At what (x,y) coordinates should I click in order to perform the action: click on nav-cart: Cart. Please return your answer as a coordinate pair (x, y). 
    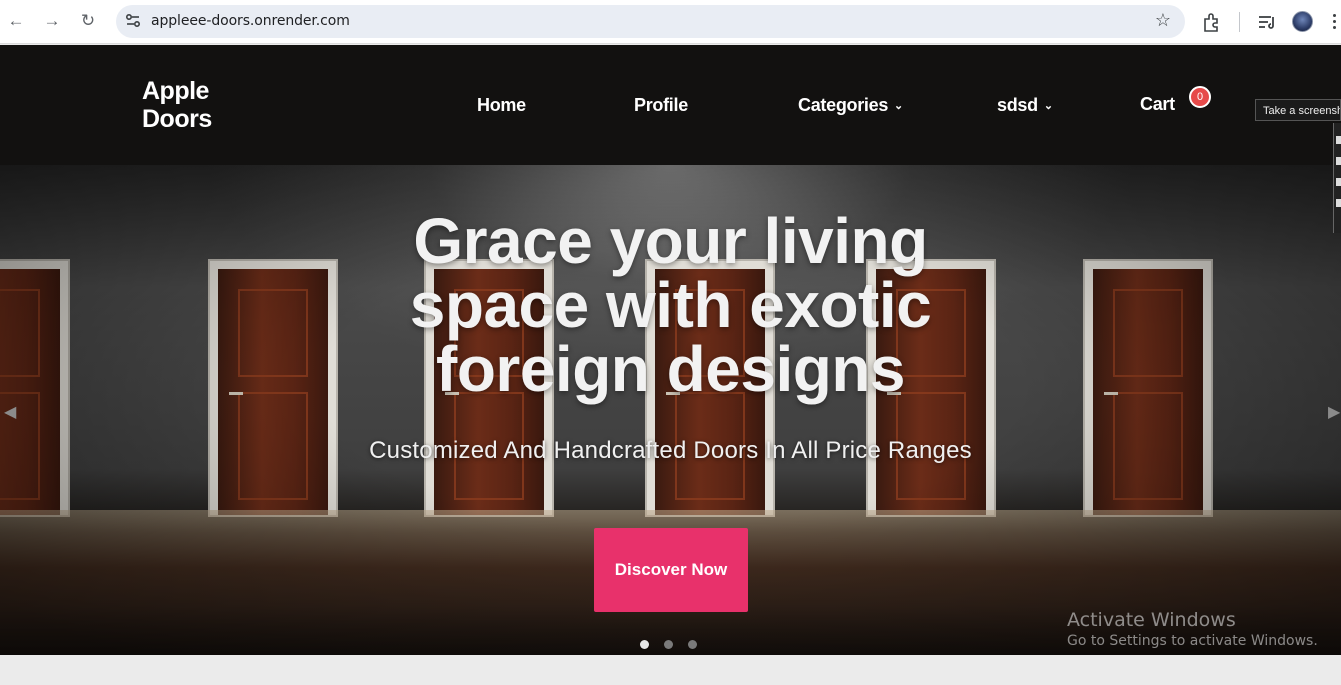
    Looking at the image, I should click on (1157, 104).